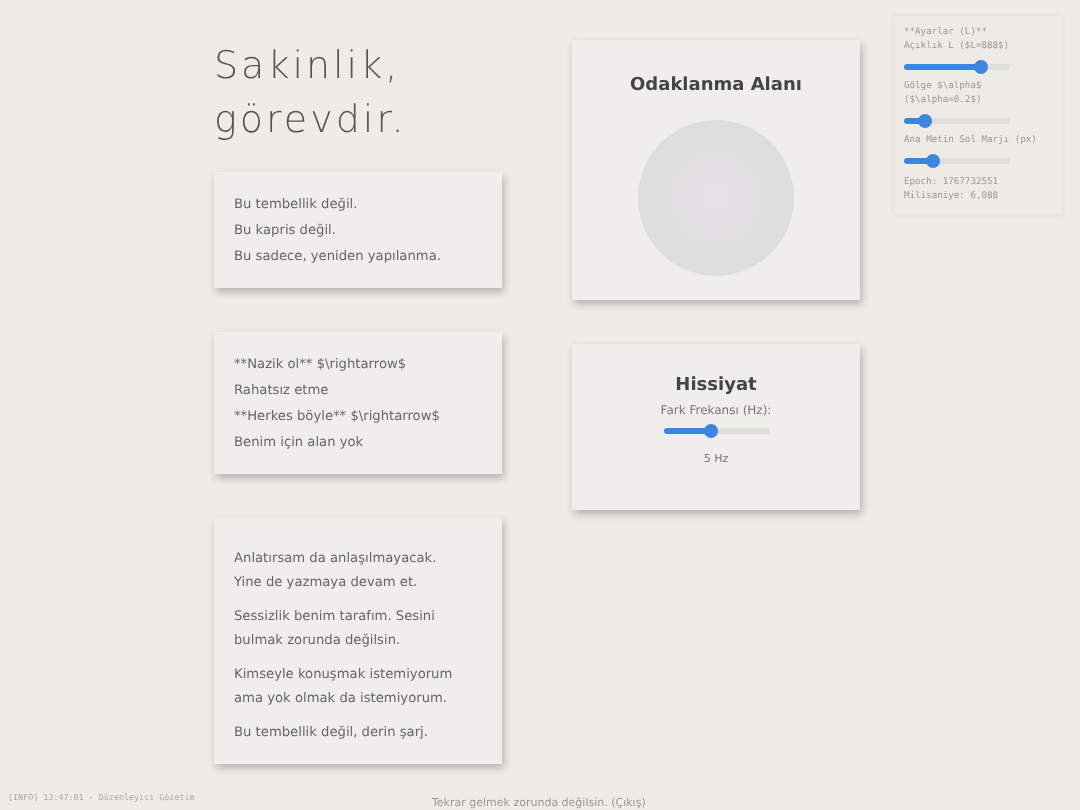 This screenshot has width=1080, height=810. I want to click on card-title: Odaklanma Alanı, so click(716, 86).